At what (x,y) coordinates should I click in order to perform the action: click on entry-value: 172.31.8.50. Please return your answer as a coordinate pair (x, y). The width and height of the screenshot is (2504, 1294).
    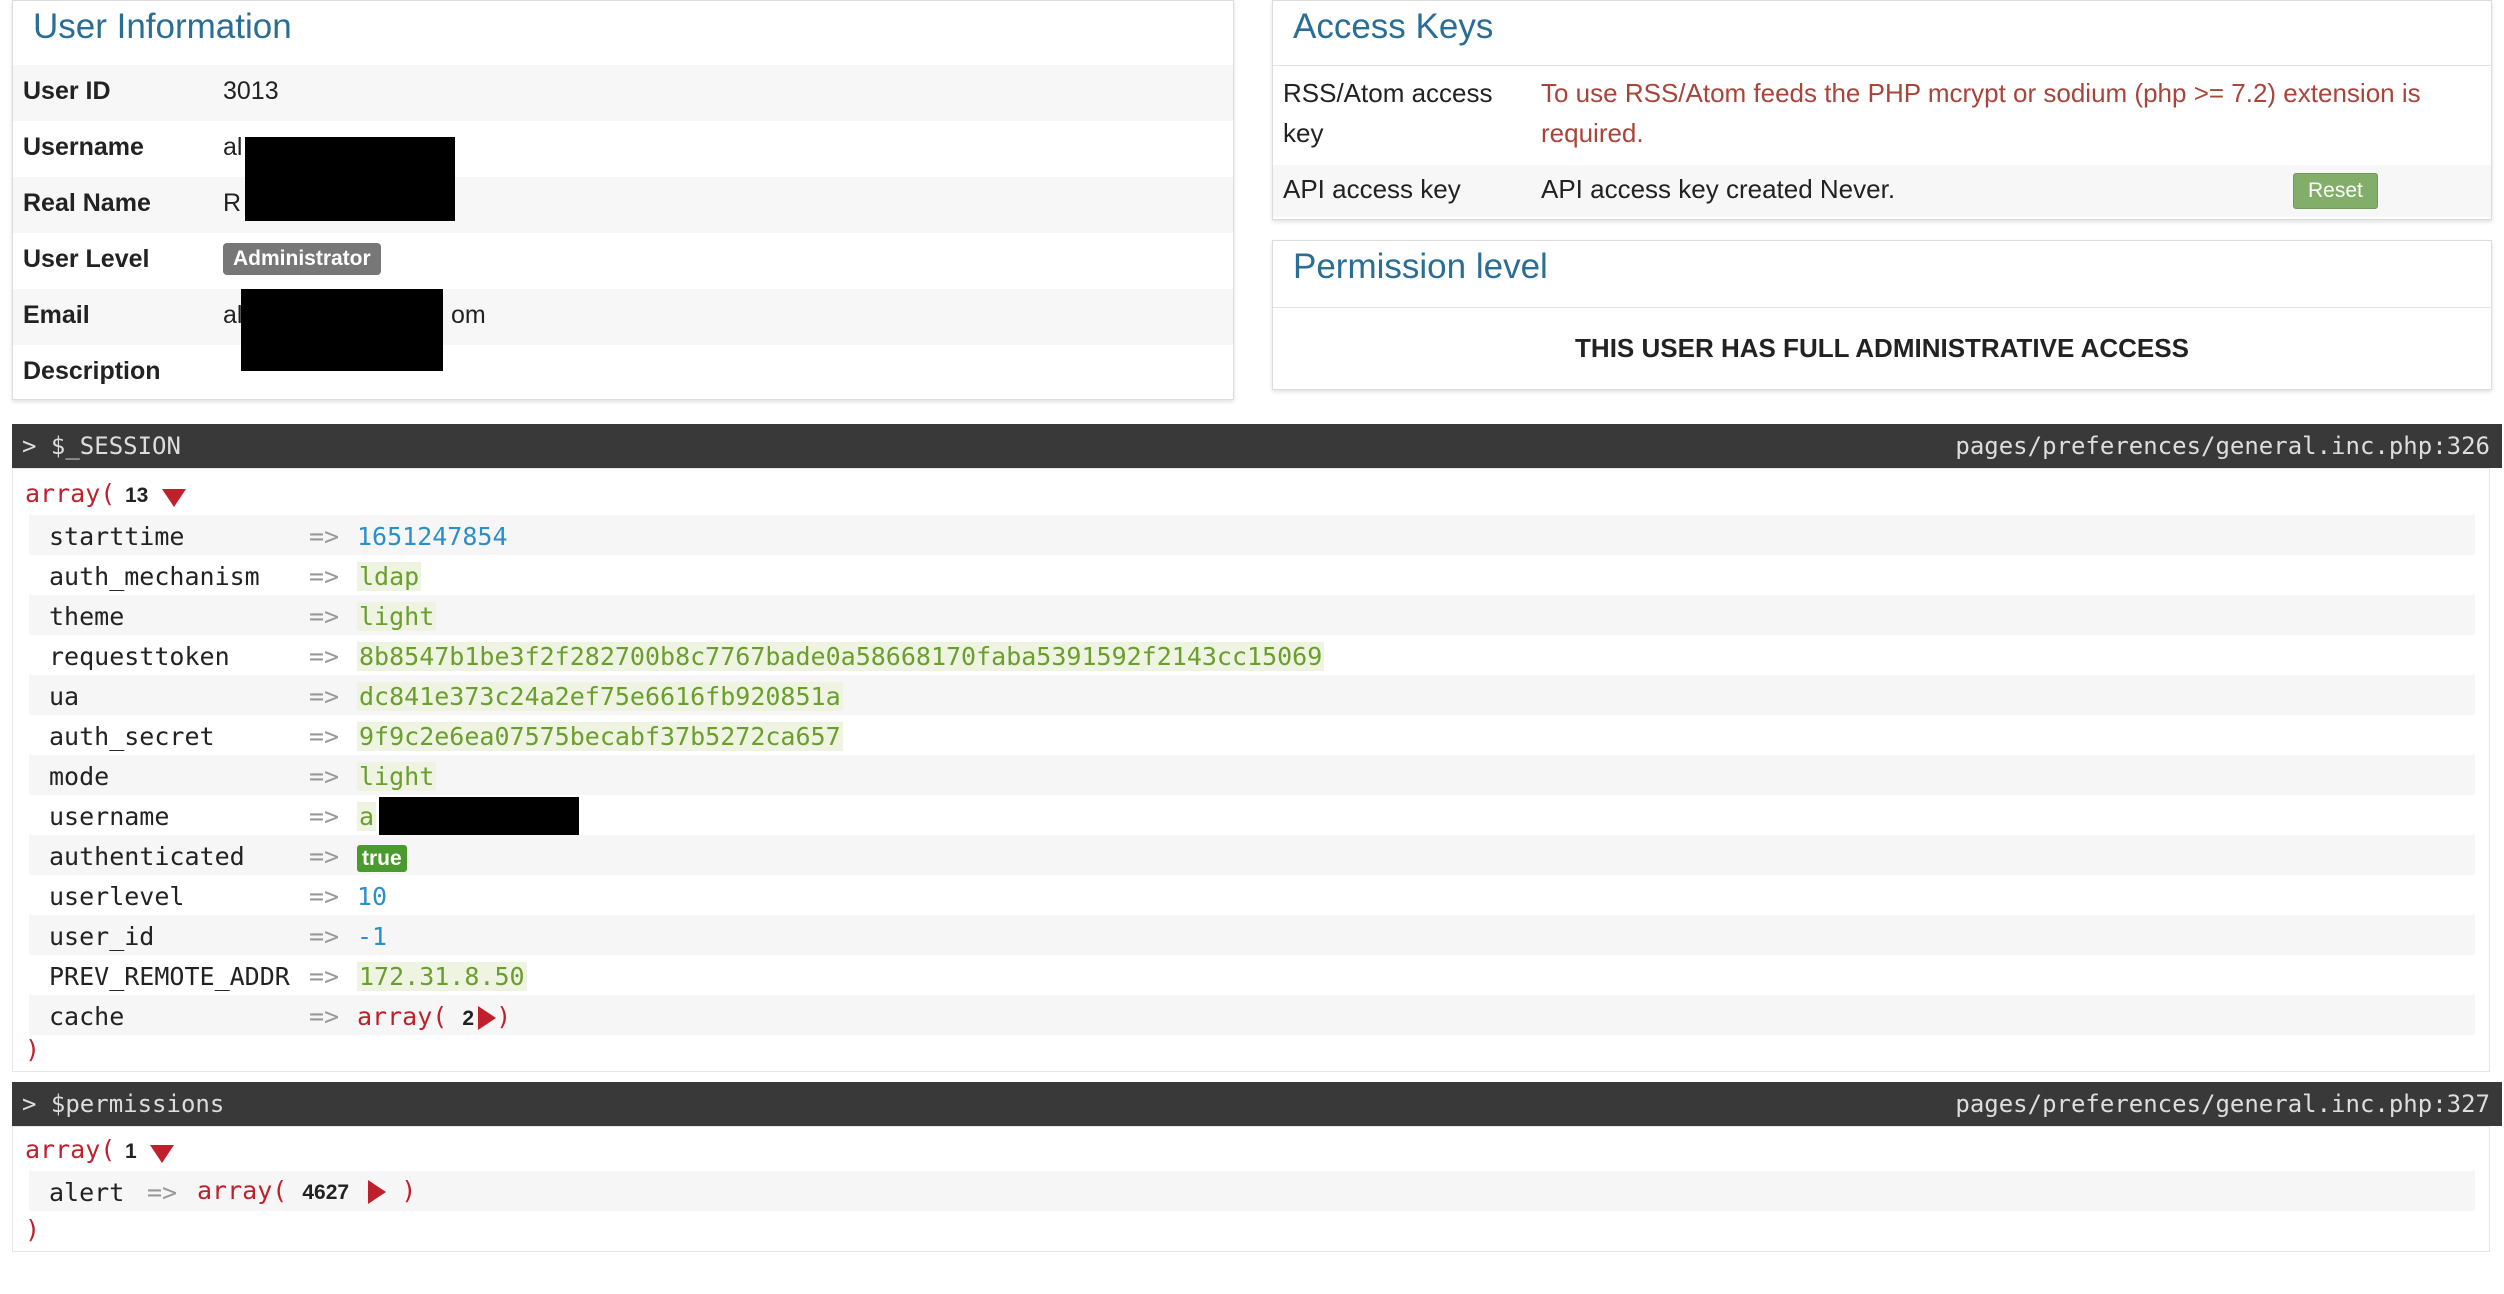
    Looking at the image, I should click on (442, 976).